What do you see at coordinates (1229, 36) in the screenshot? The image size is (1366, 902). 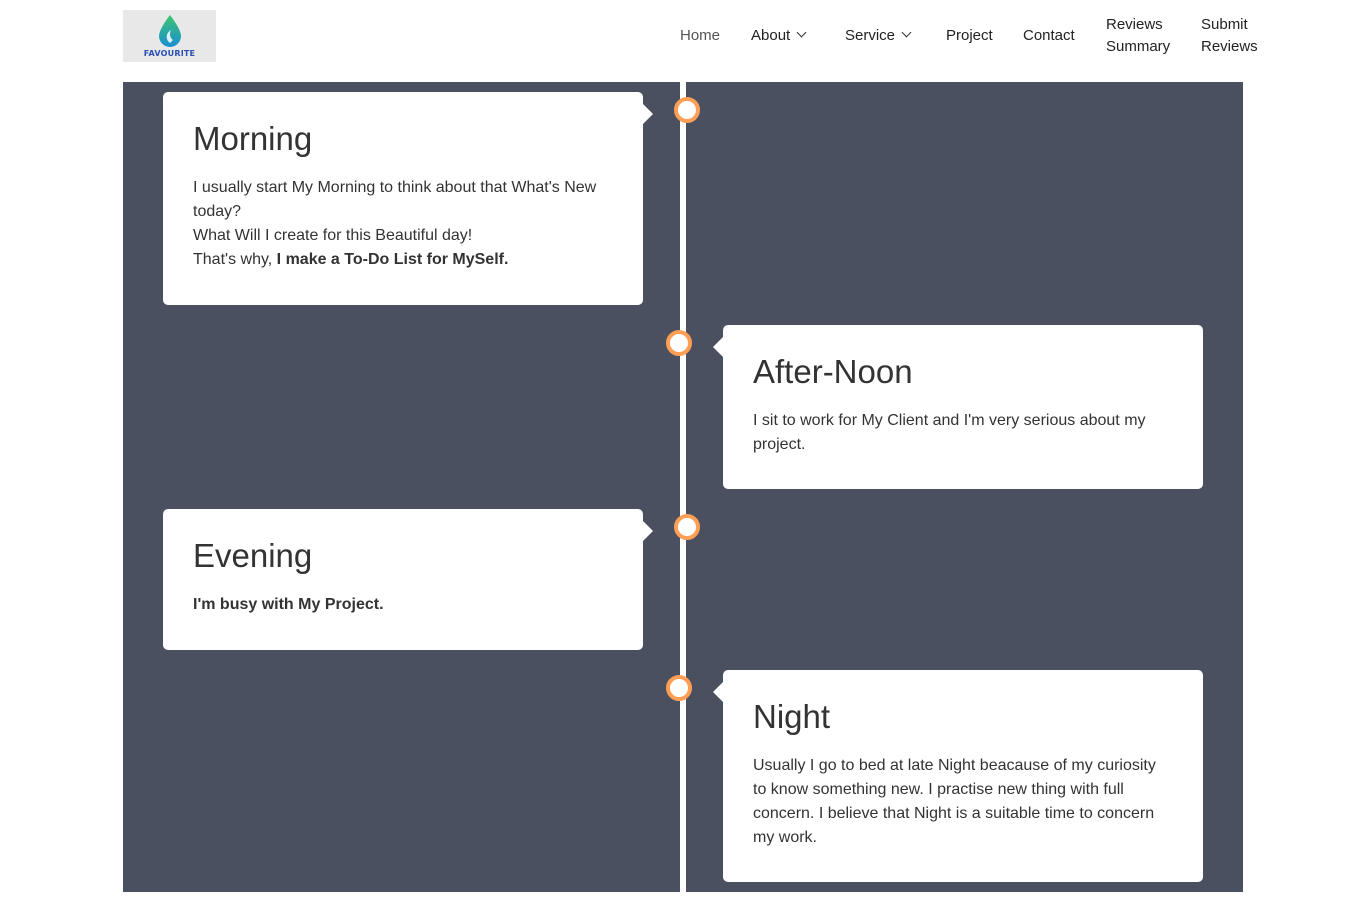 I see `nav-submit-reviews: Submit Reviews` at bounding box center [1229, 36].